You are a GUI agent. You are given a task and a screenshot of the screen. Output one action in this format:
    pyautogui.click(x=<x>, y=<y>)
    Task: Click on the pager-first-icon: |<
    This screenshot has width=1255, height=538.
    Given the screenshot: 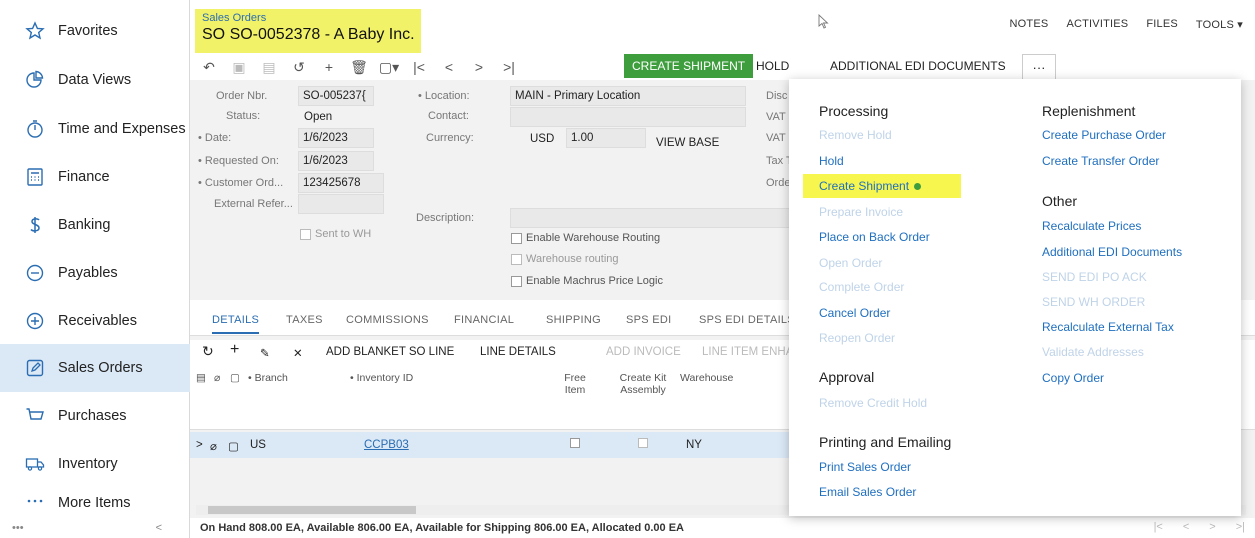 What is the action you would take?
    pyautogui.click(x=1158, y=527)
    